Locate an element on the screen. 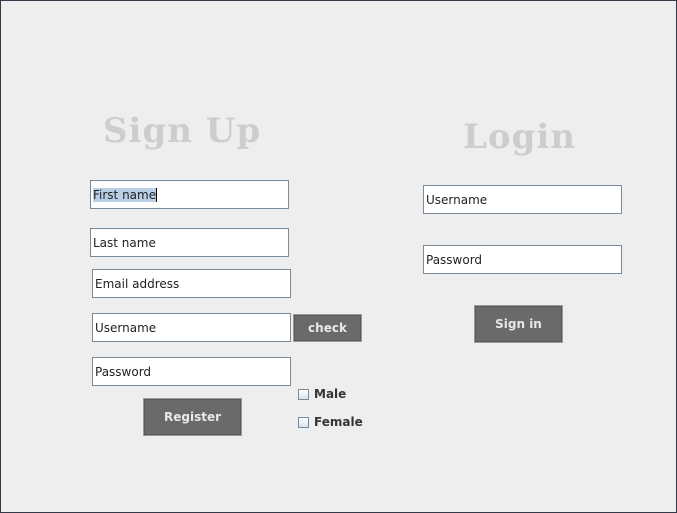  female-checkbox-box is located at coordinates (303, 422).